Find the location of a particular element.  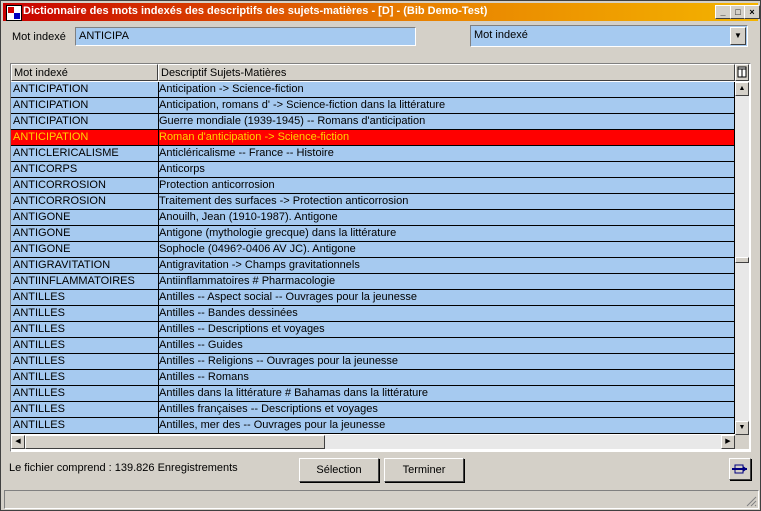

arrow-left-icon: ◀ is located at coordinates (18, 441).